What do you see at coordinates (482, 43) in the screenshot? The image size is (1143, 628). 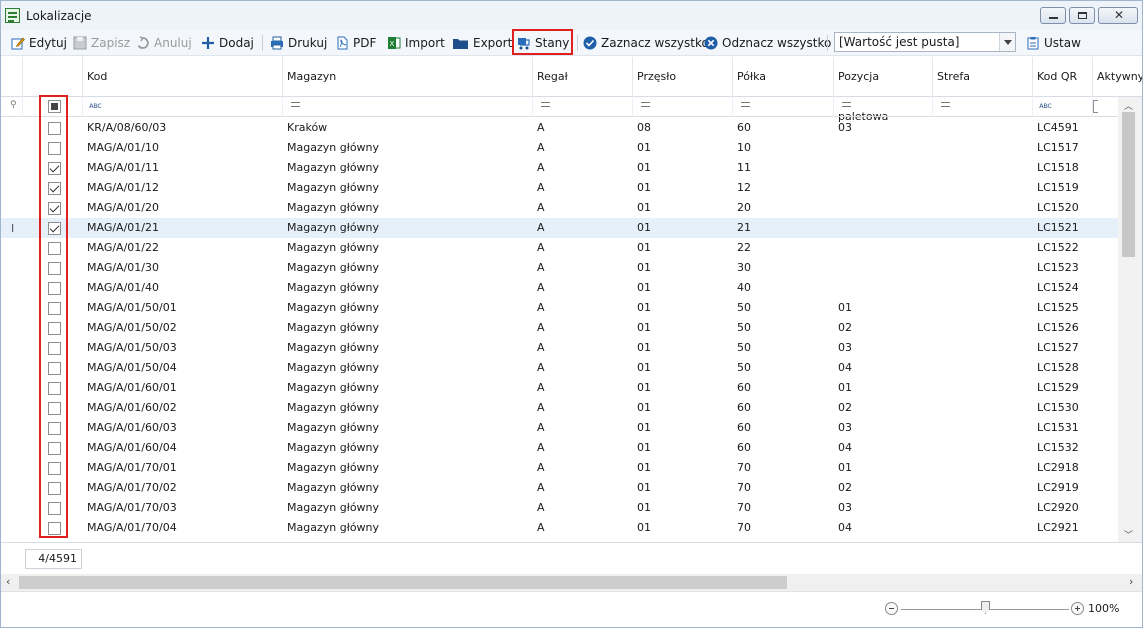 I see `export-button: Export` at bounding box center [482, 43].